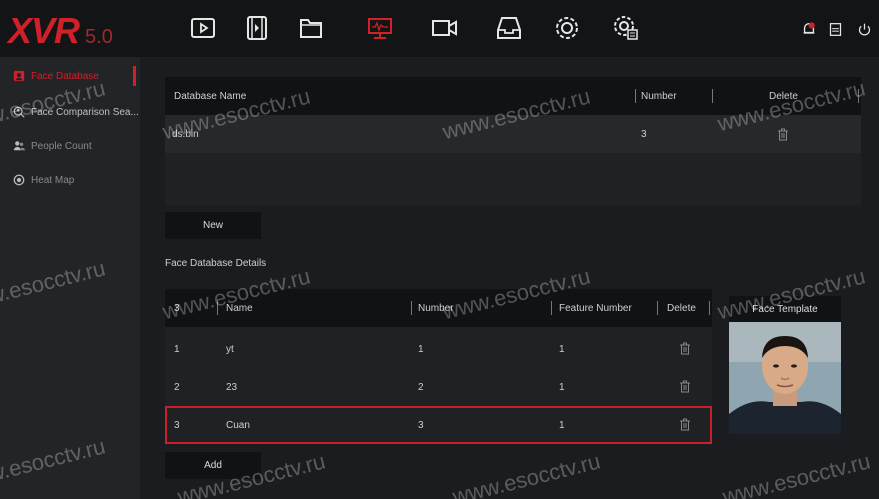  What do you see at coordinates (19, 146) in the screenshot?
I see `people-icon` at bounding box center [19, 146].